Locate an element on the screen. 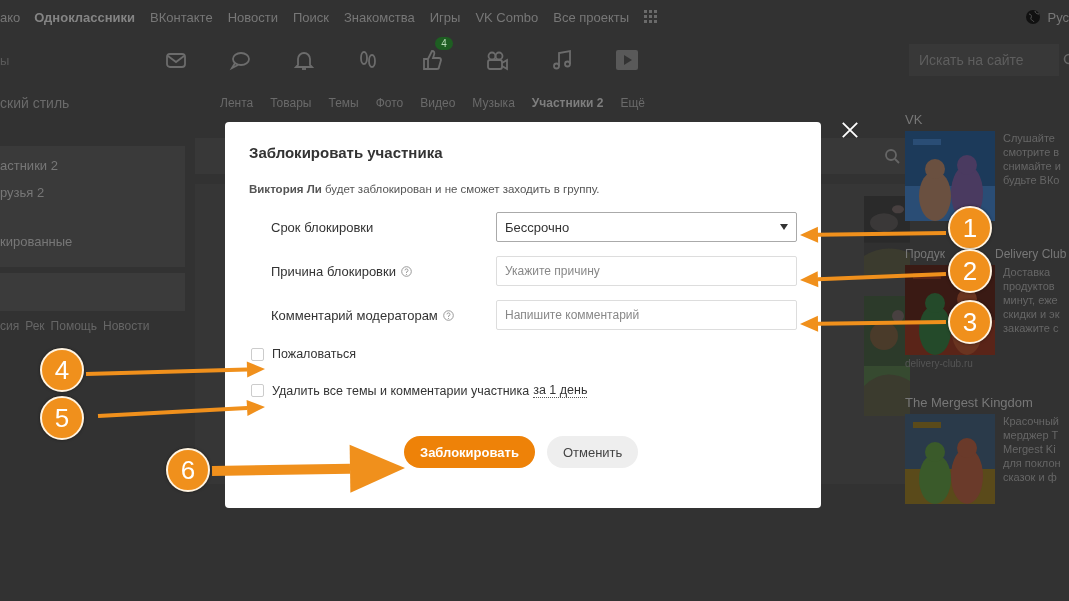 This screenshot has width=1069, height=601. video-play-icon is located at coordinates (627, 60).